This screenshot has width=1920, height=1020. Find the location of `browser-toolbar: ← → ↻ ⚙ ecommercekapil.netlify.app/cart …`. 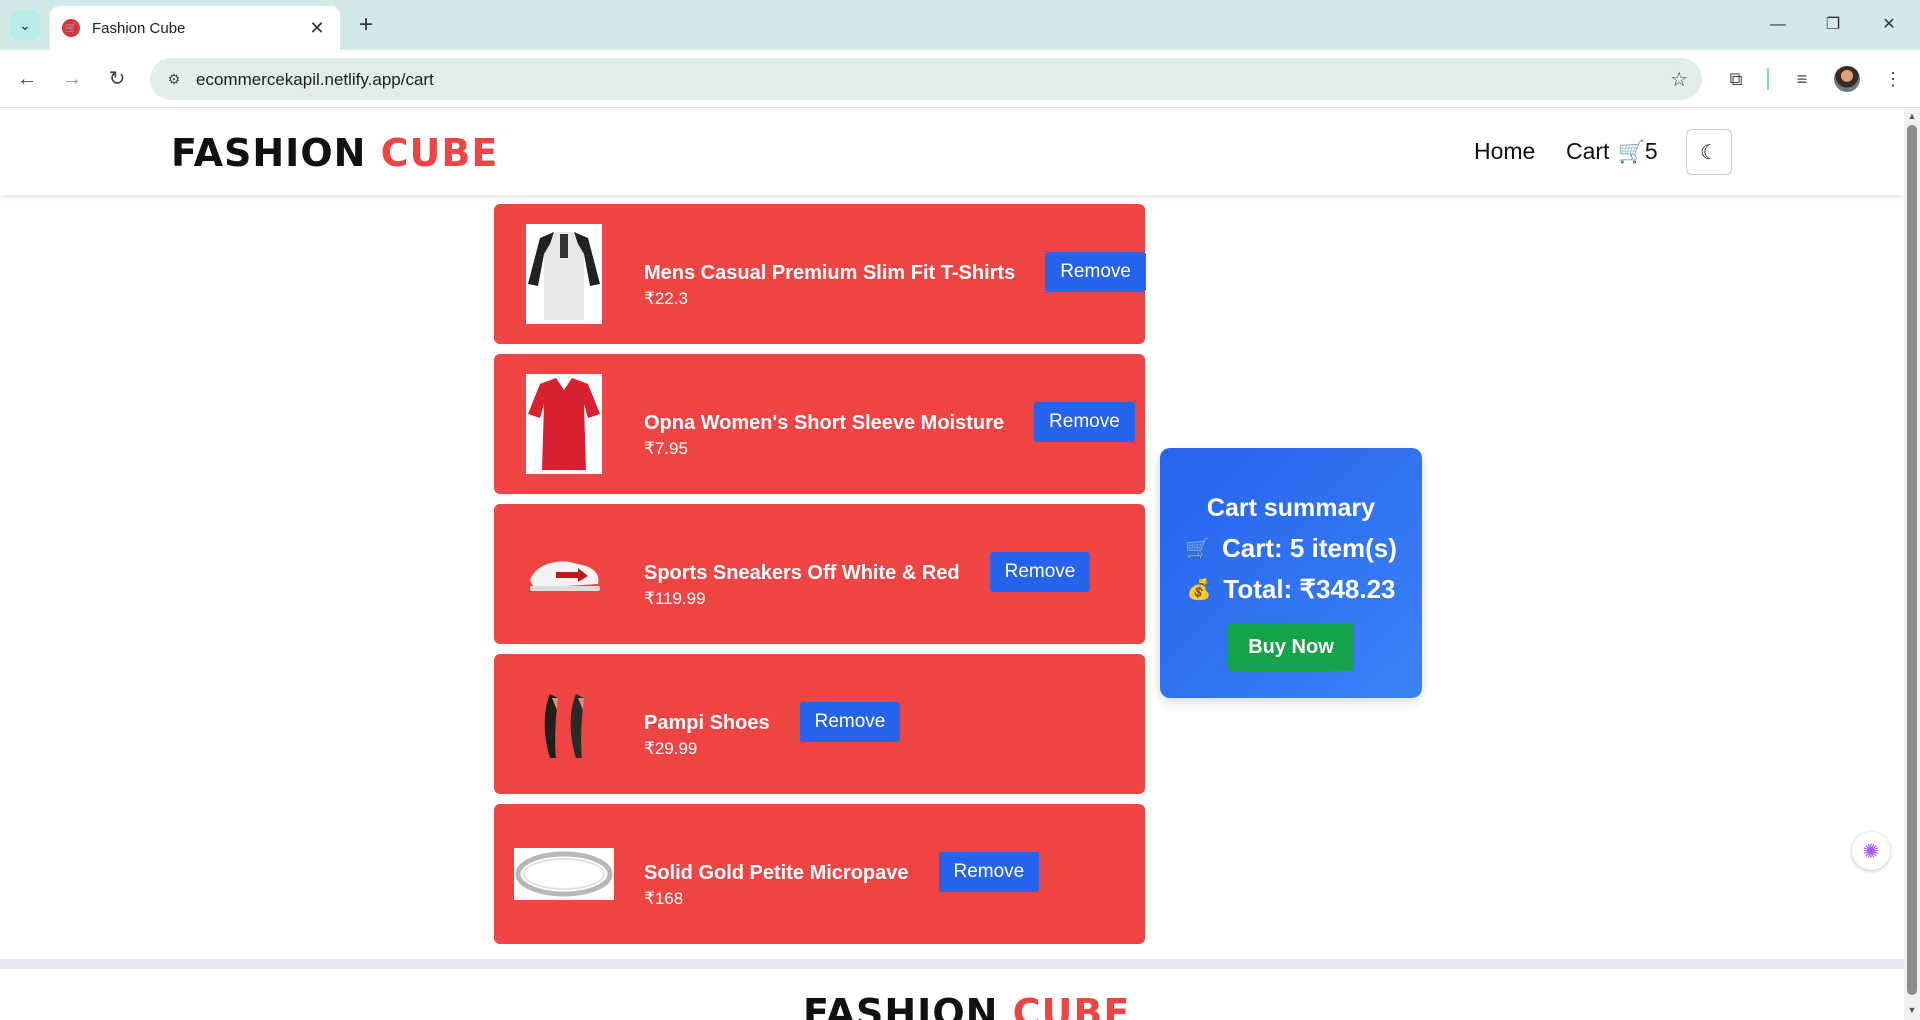

browser-toolbar: ← → ↻ ⚙ ecommercekapil.netlify.app/cart … is located at coordinates (960, 79).